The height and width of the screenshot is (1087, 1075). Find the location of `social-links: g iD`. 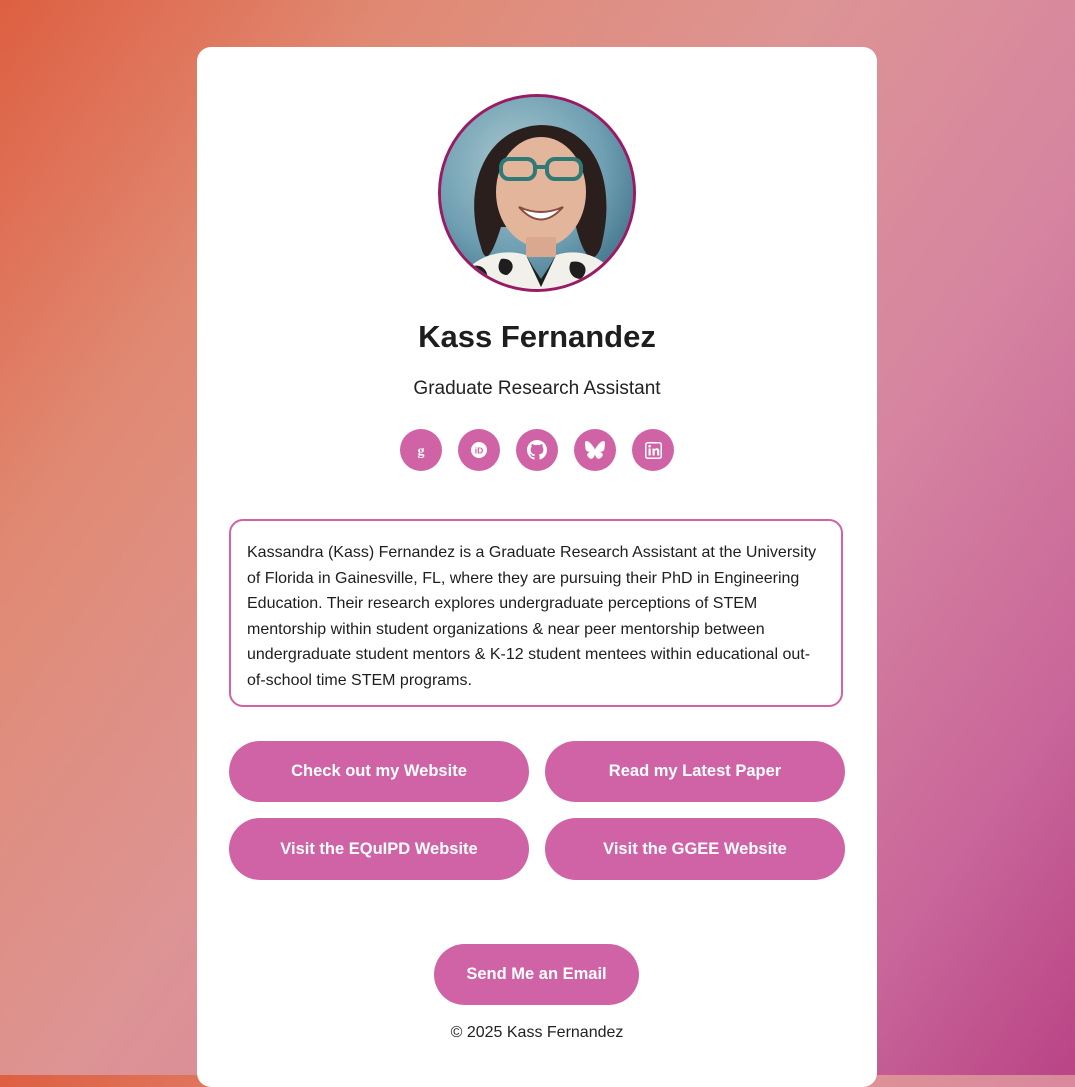

social-links: g iD is located at coordinates (537, 450).